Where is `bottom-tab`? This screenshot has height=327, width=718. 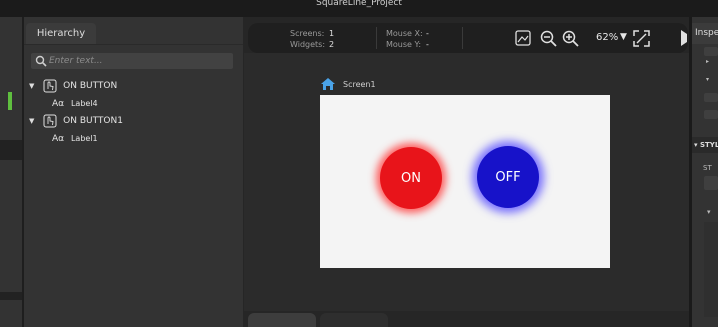 bottom-tab is located at coordinates (354, 320).